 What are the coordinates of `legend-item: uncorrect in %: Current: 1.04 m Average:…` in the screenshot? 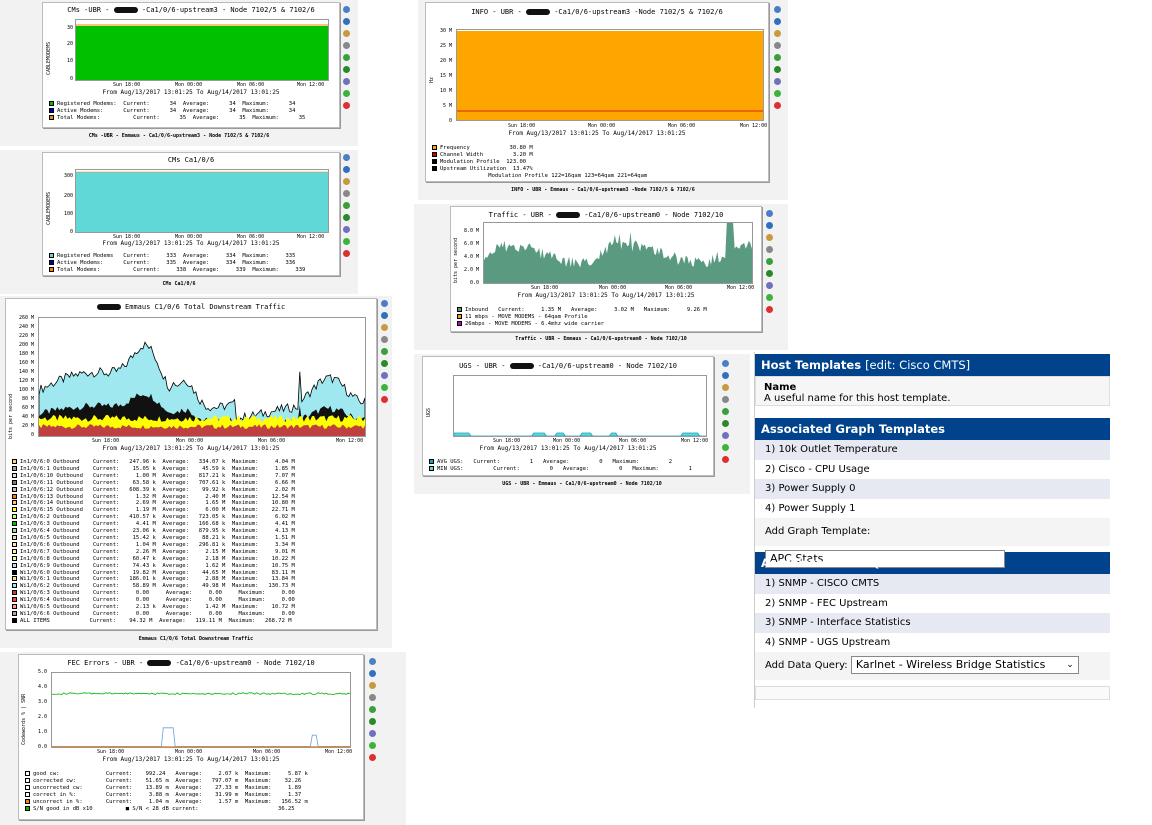 It's located at (166, 802).